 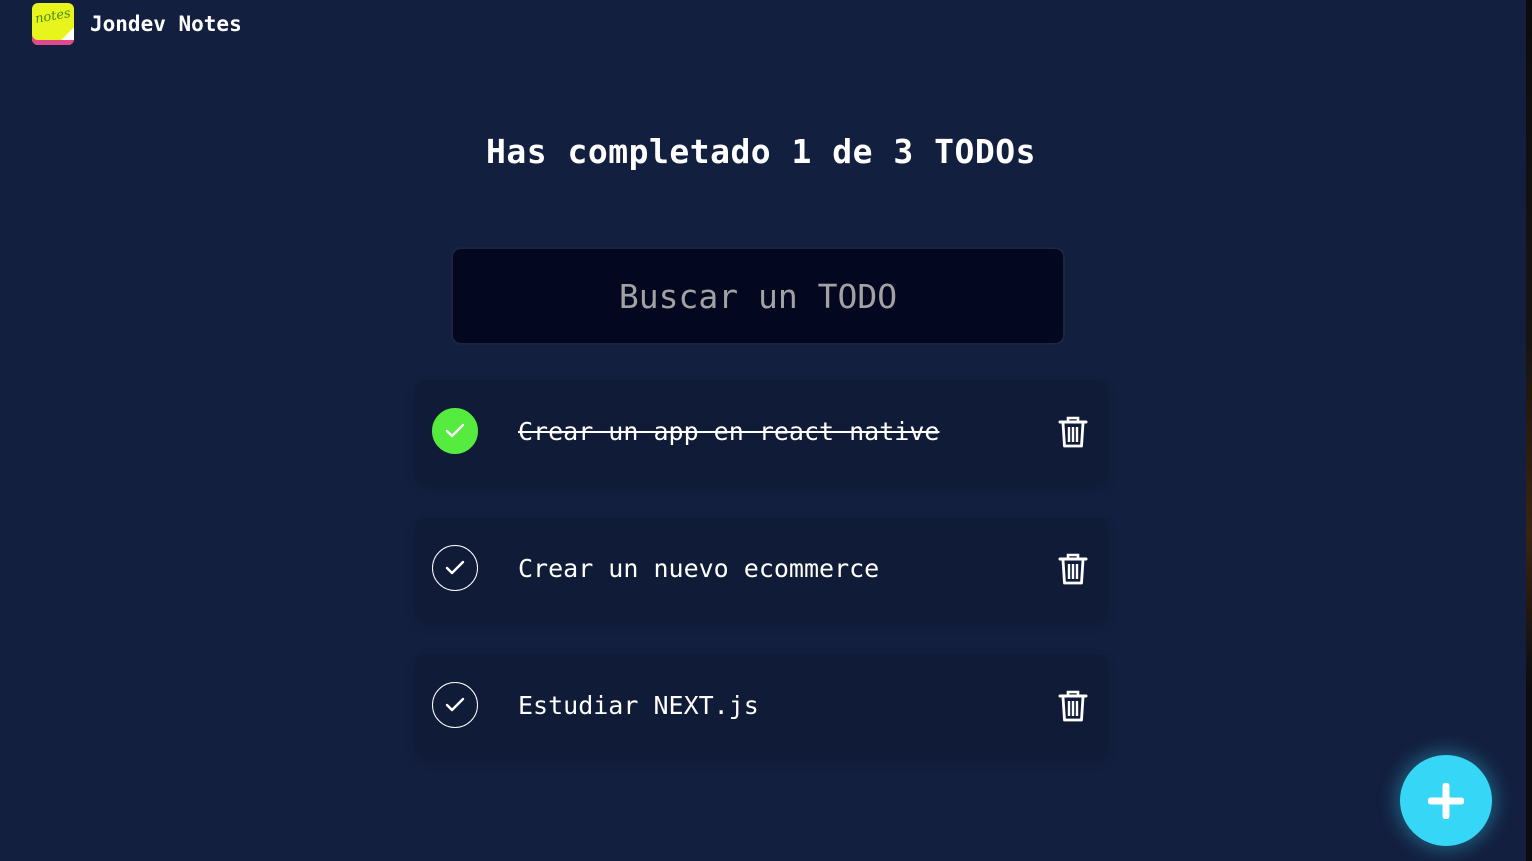 I want to click on app-header: notes Jondev Notes, so click(x=137, y=24).